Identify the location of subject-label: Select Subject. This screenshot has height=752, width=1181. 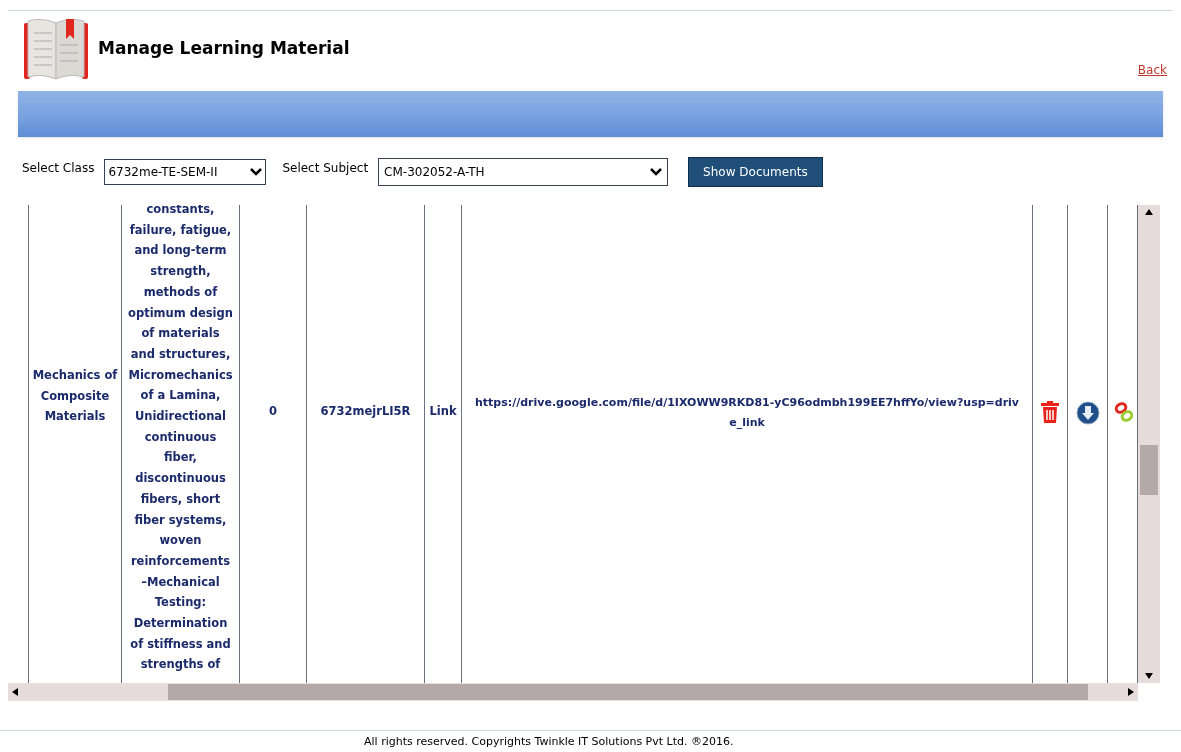
(325, 168).